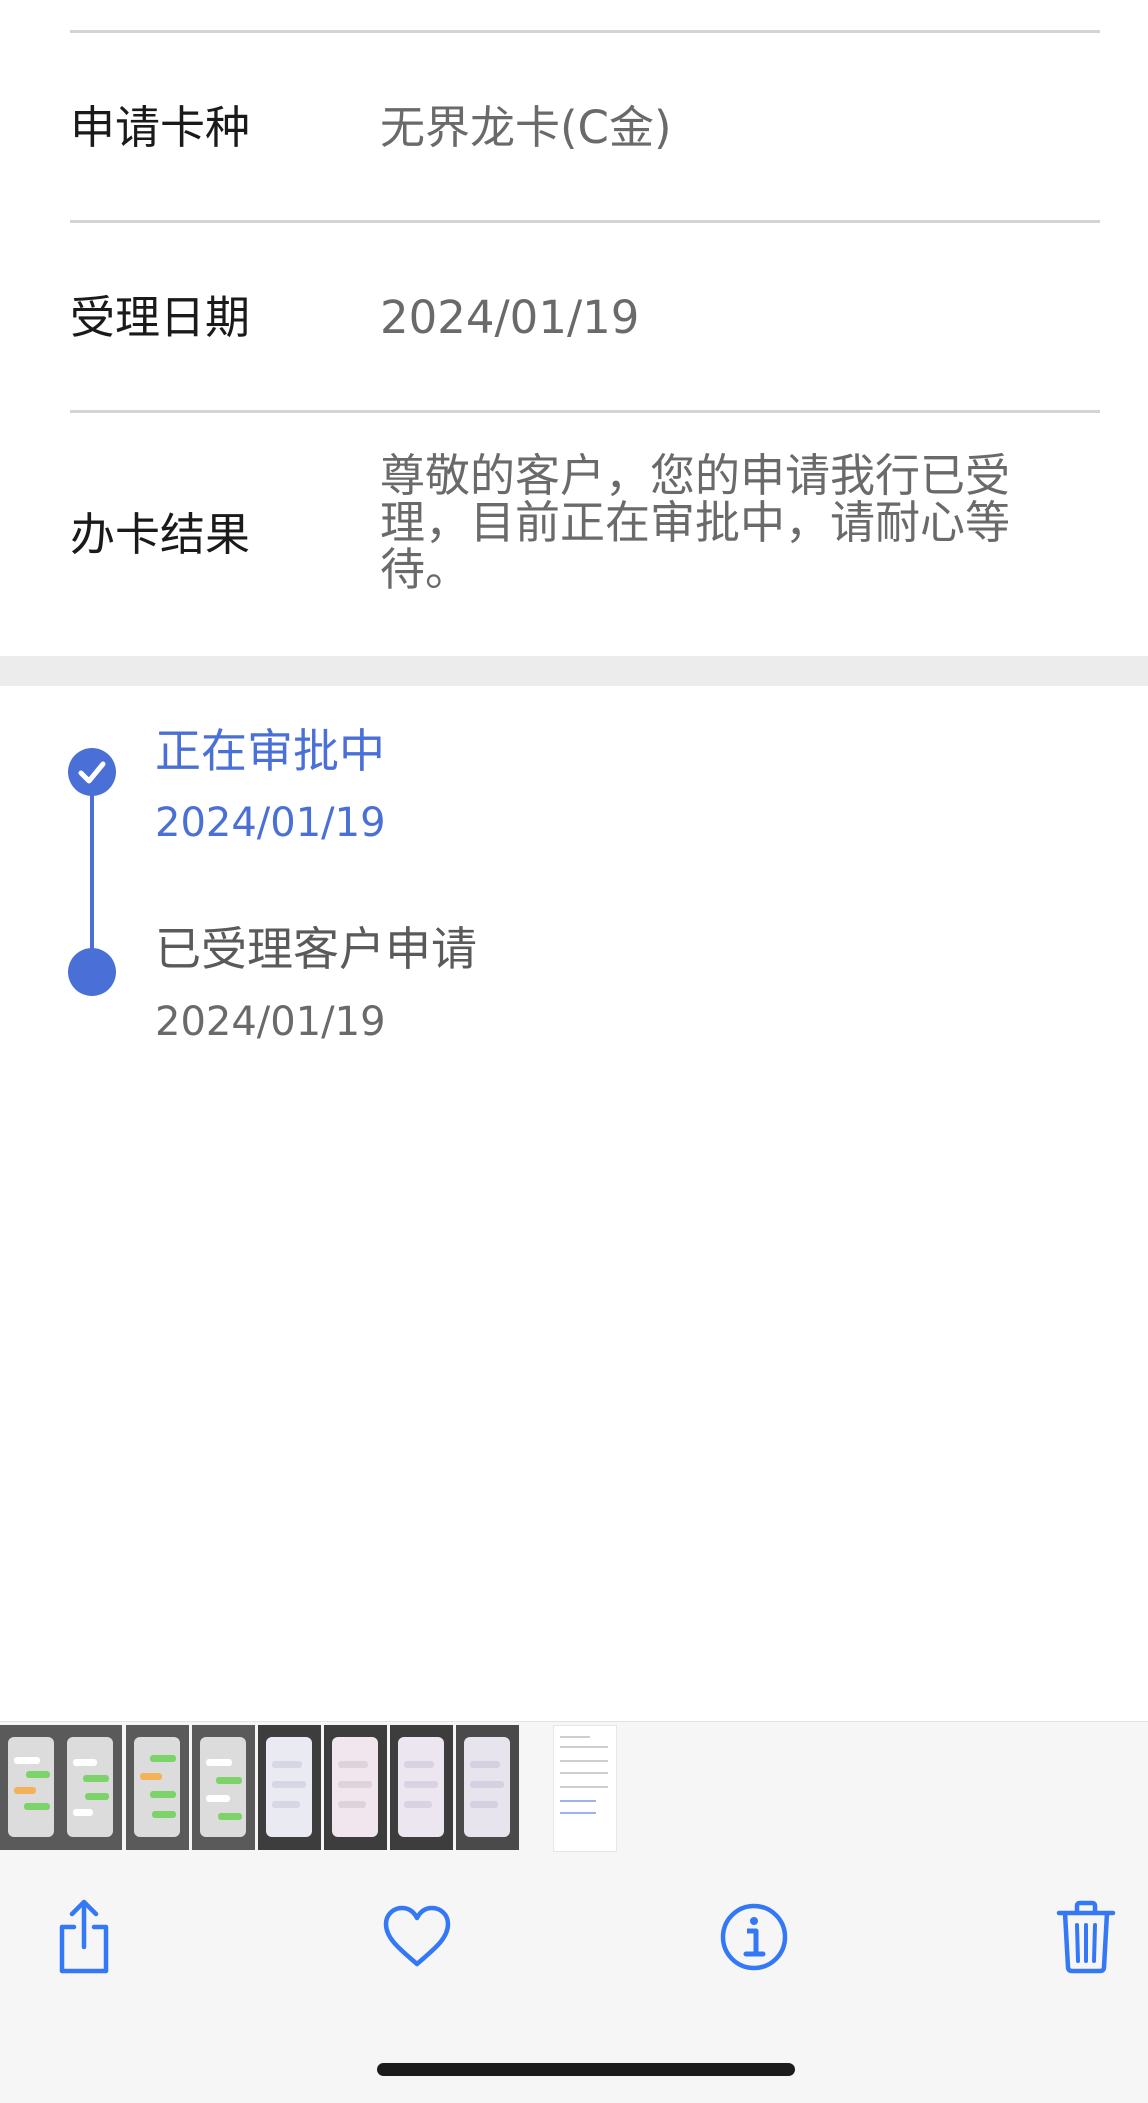 Image resolution: width=1148 pixels, height=2103 pixels. I want to click on photo-thumbnail-strip, so click(574, 1787).